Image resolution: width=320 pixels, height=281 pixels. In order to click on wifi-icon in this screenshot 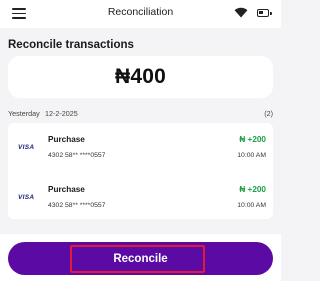, I will do `click(241, 12)`.